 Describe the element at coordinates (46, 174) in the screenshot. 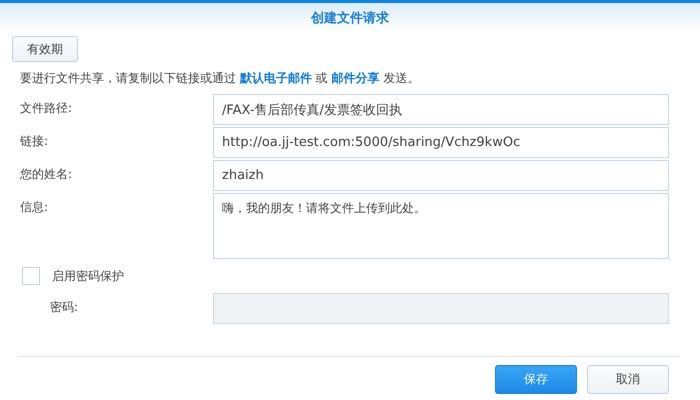

I see `field-label: 您的姓名:` at that location.